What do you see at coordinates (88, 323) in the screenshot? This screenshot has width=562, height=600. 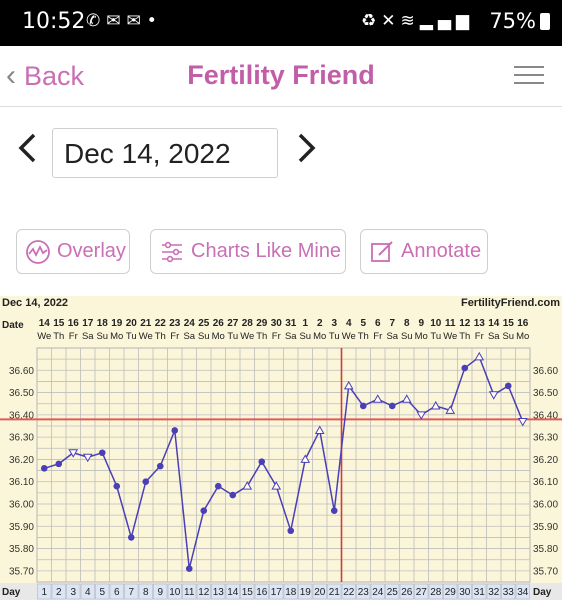 I see `date-tick-label: 17` at bounding box center [88, 323].